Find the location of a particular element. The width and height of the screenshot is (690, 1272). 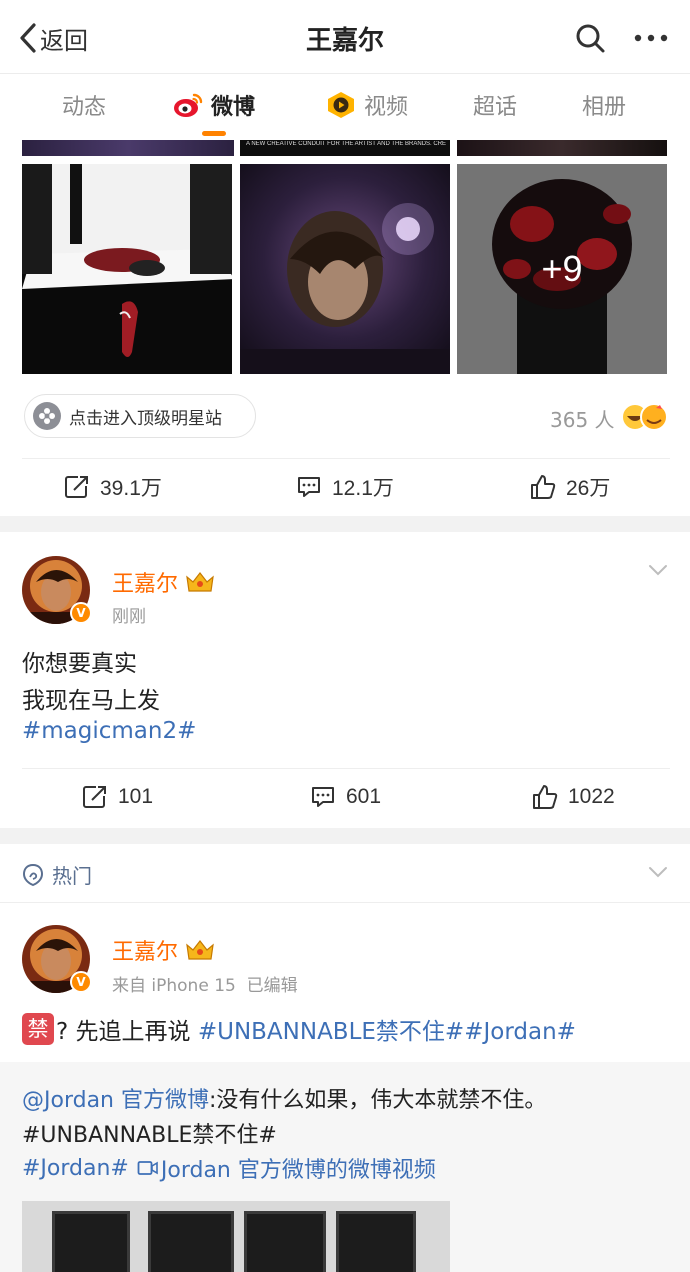

post-image-3: +9 is located at coordinates (562, 269).